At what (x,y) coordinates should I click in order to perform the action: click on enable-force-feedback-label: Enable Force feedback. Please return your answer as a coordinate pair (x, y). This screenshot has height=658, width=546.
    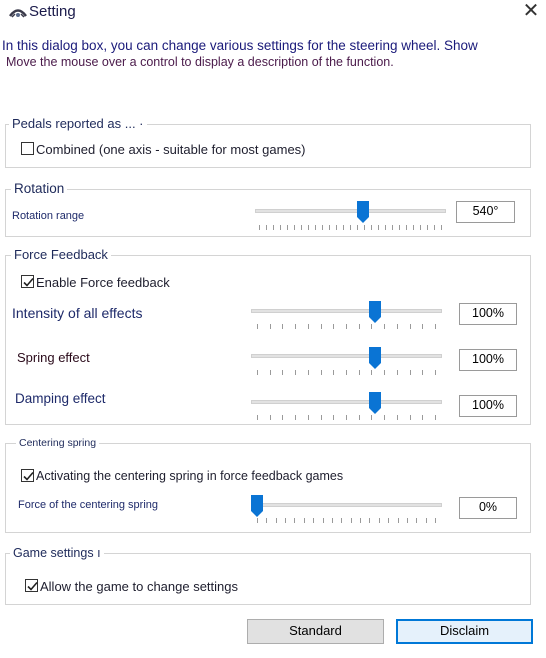
    Looking at the image, I should click on (103, 282).